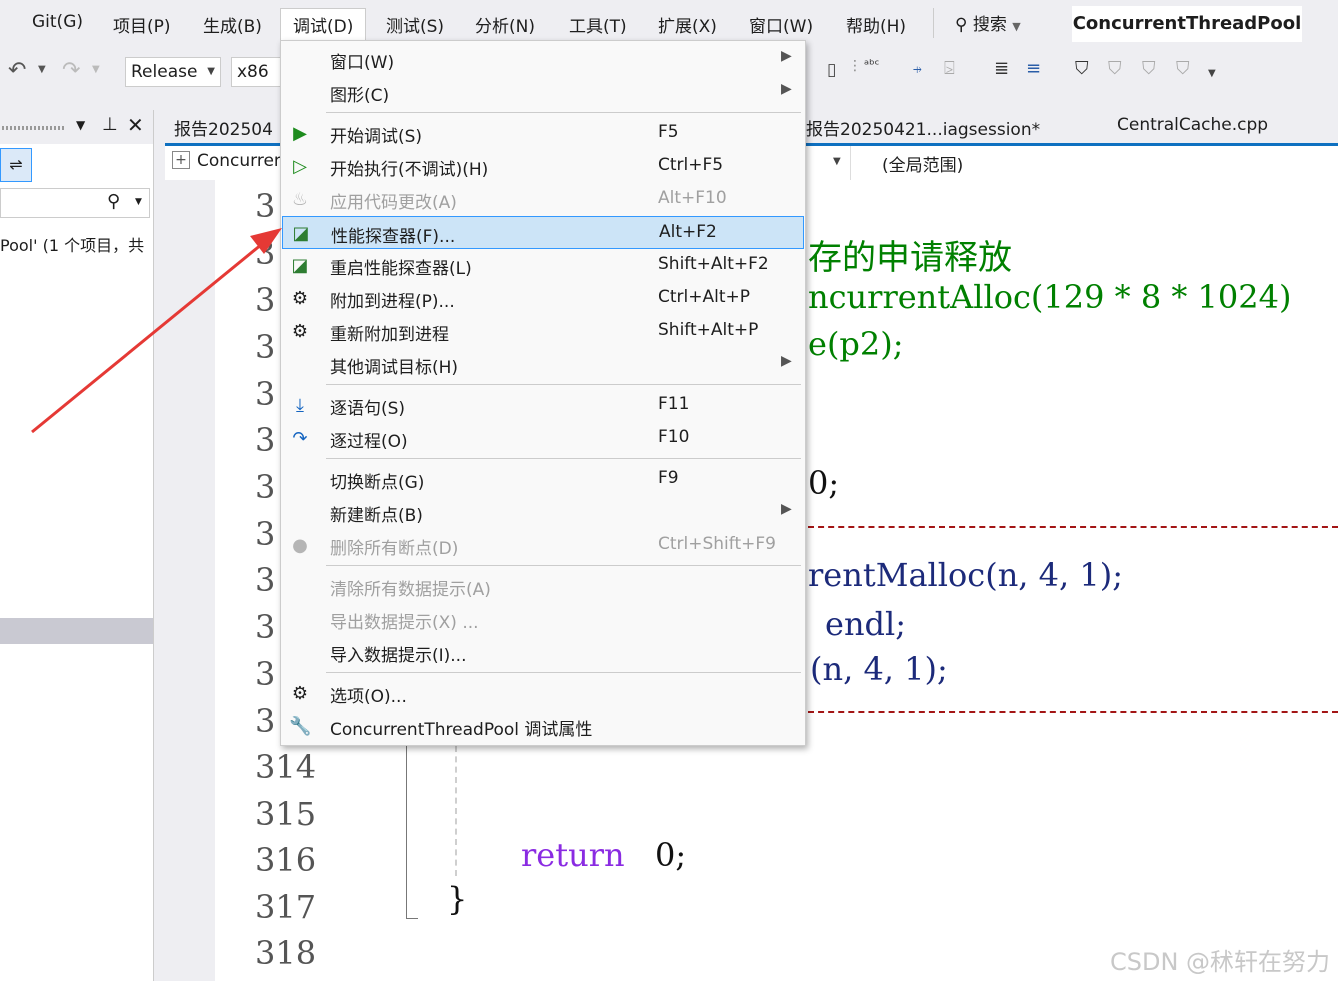 The image size is (1338, 981). What do you see at coordinates (164, 72) in the screenshot?
I see `configuration-value: Release` at bounding box center [164, 72].